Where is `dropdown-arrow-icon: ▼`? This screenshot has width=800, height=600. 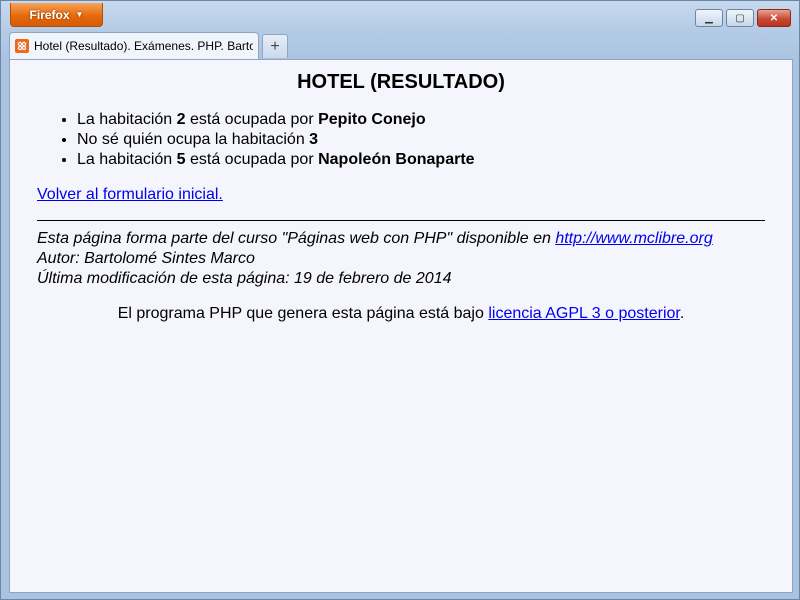 dropdown-arrow-icon: ▼ is located at coordinates (79, 14).